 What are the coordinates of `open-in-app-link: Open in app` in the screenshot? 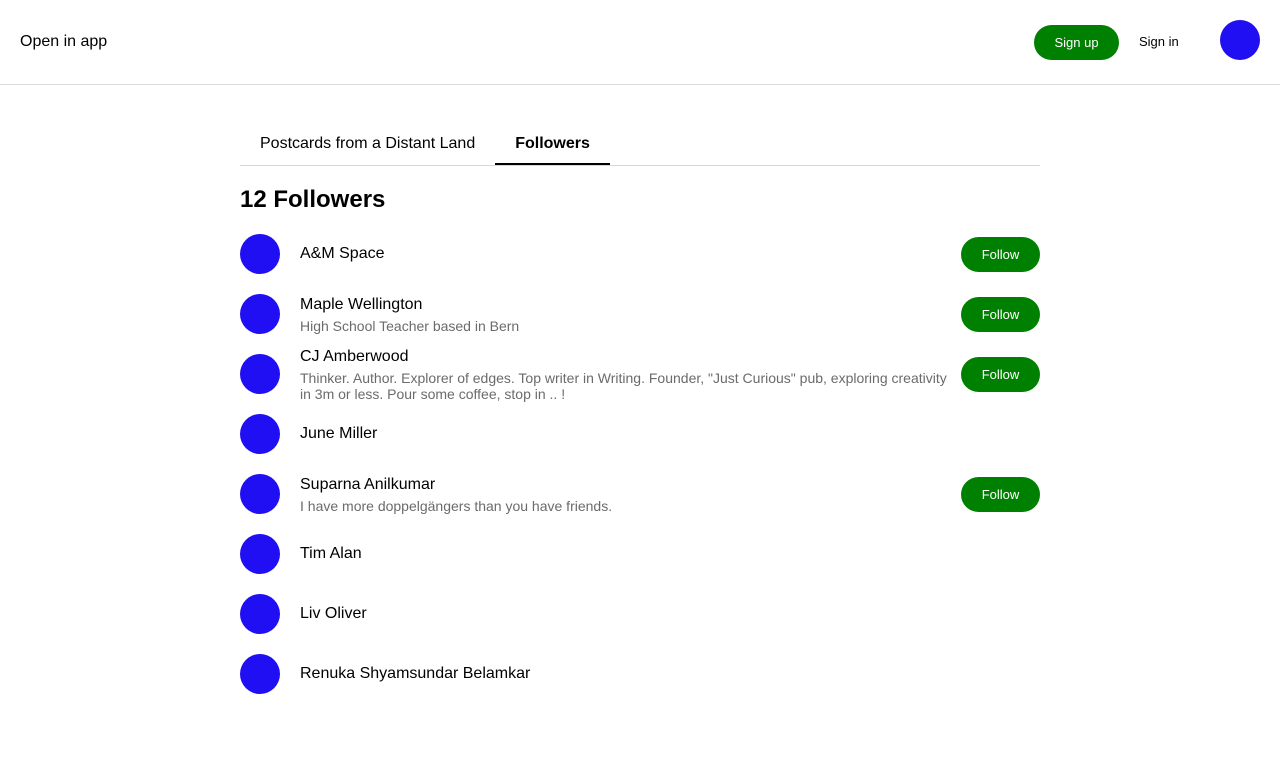 It's located at (63, 41).